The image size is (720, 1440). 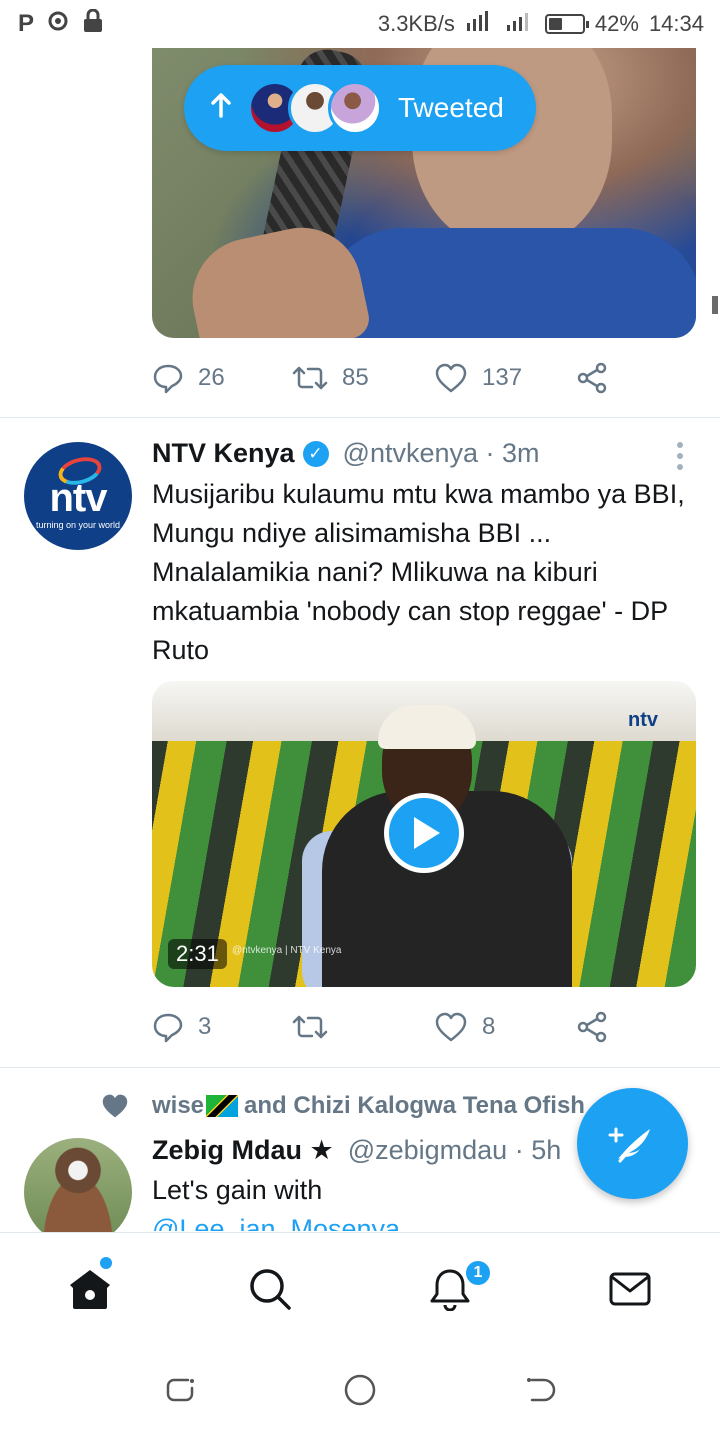 I want to click on bottom-tab-bar: 1, so click(x=360, y=1288).